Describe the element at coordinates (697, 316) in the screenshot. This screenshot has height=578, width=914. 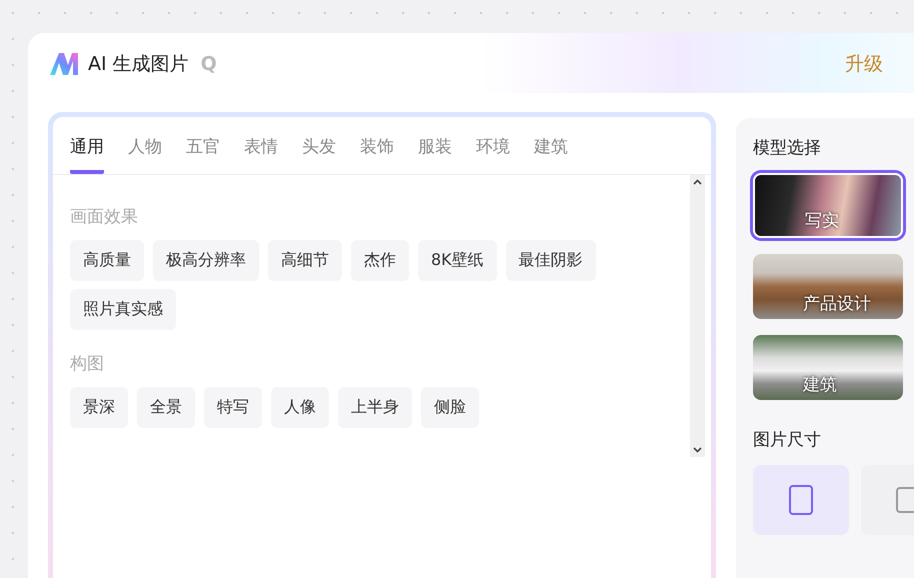
I see `scrollbar` at that location.